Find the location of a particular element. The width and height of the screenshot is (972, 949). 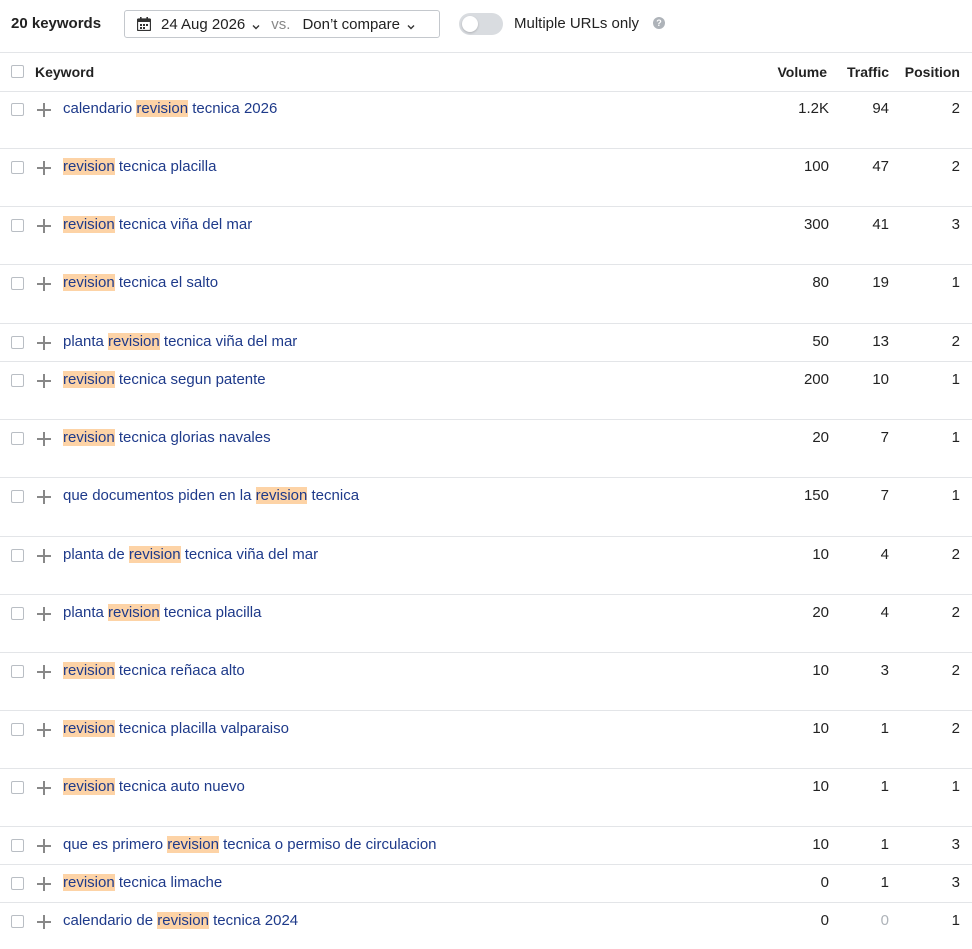

table-row: revision tecnica auto nuevo 10 1 1 is located at coordinates (486, 798).